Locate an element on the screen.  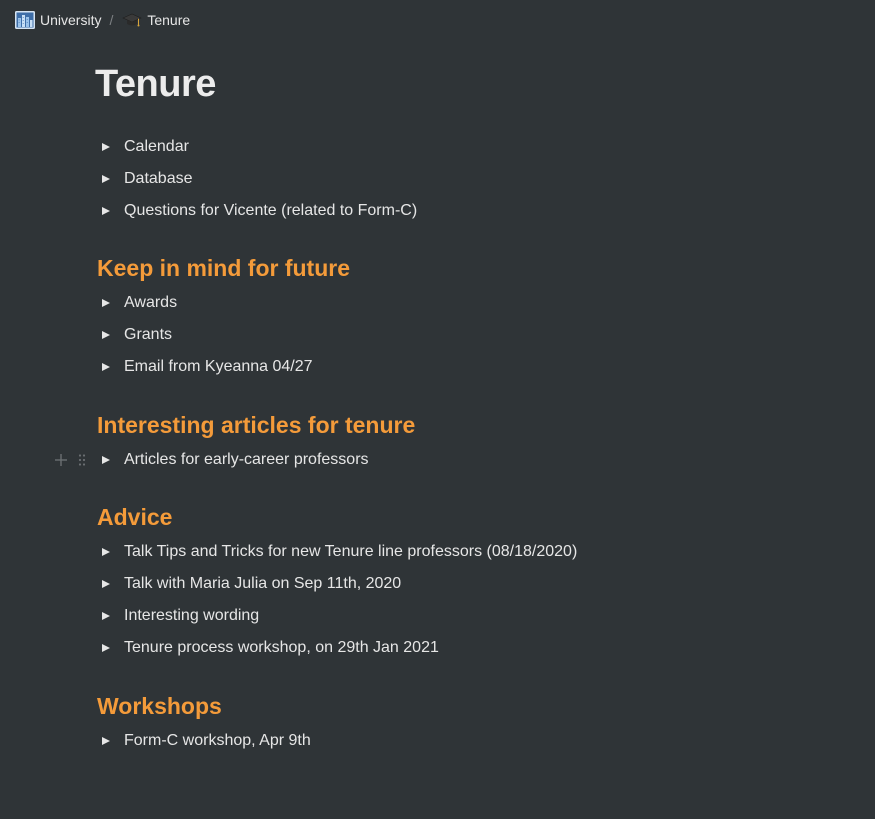
block-handles is located at coordinates (71, 460).